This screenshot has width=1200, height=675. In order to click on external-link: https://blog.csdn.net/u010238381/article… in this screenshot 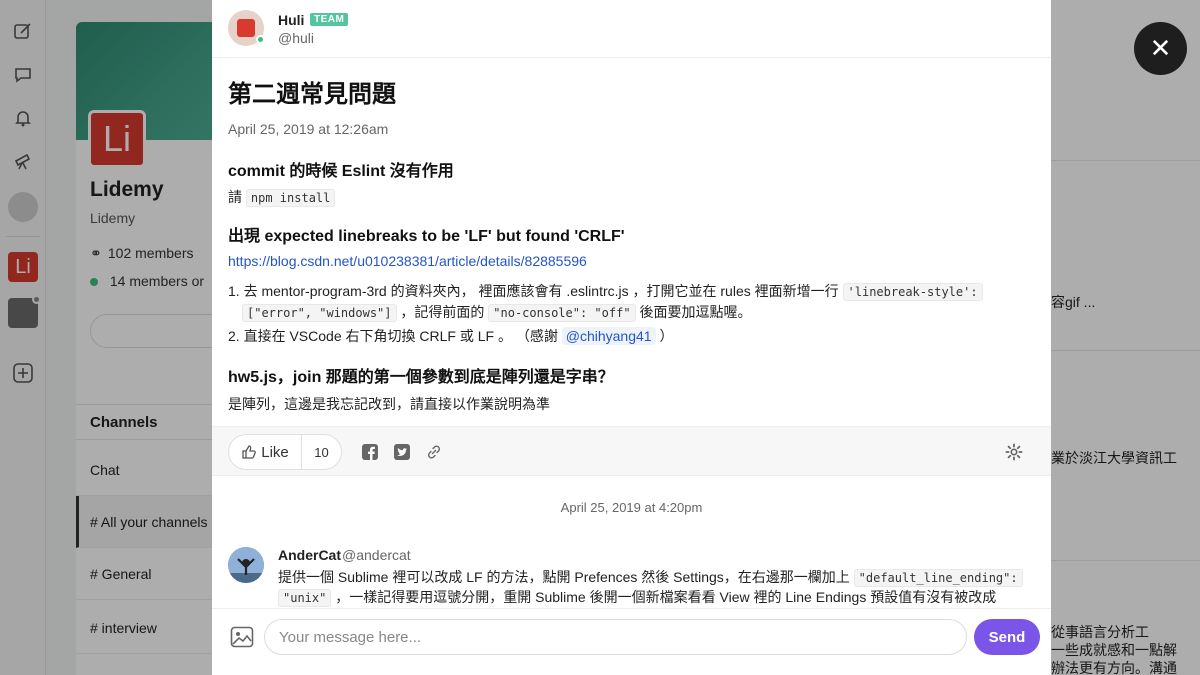, I will do `click(407, 261)`.